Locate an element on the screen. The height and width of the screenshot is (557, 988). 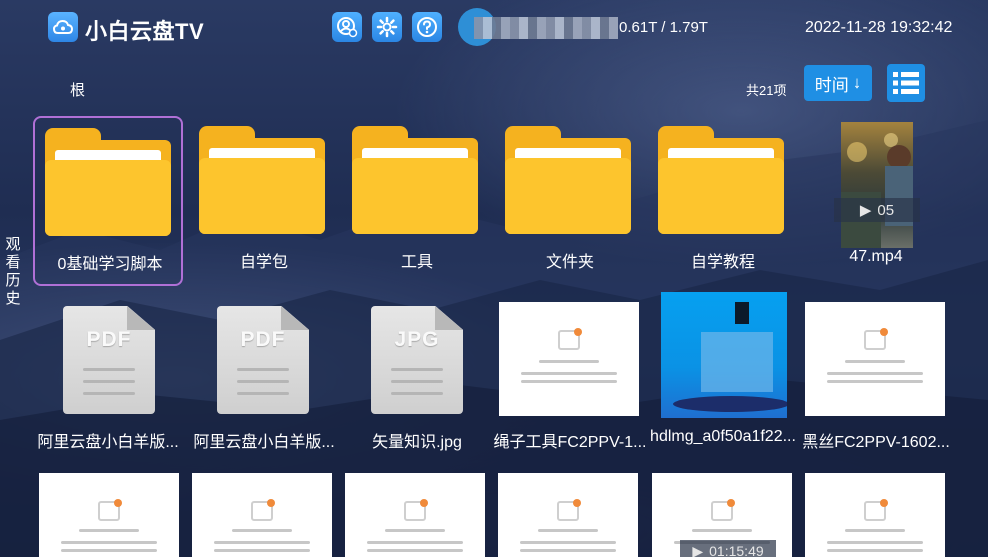
top-bar: 小白云盘TV 0.61T / 1.79T 2022-11-28 19:32:42 is located at coordinates (494, 28).